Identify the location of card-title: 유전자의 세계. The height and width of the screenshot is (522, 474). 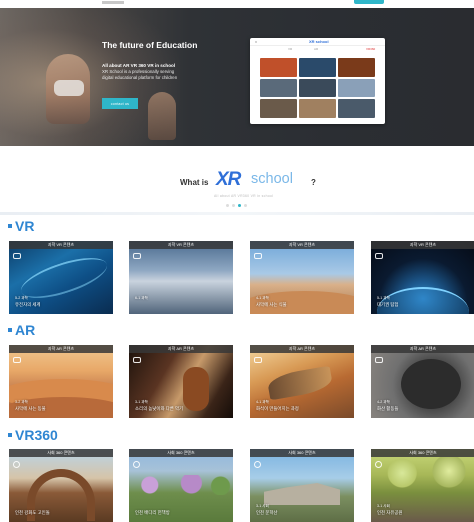
(28, 304).